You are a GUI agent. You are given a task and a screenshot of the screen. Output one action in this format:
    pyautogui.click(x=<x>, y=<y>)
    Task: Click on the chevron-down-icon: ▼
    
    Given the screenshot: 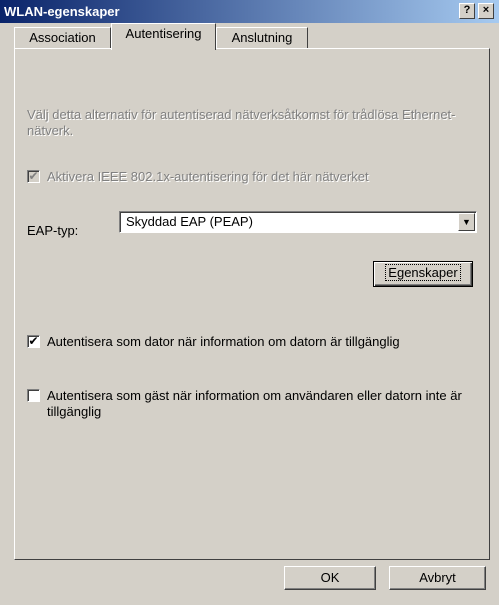 What is the action you would take?
    pyautogui.click(x=466, y=222)
    